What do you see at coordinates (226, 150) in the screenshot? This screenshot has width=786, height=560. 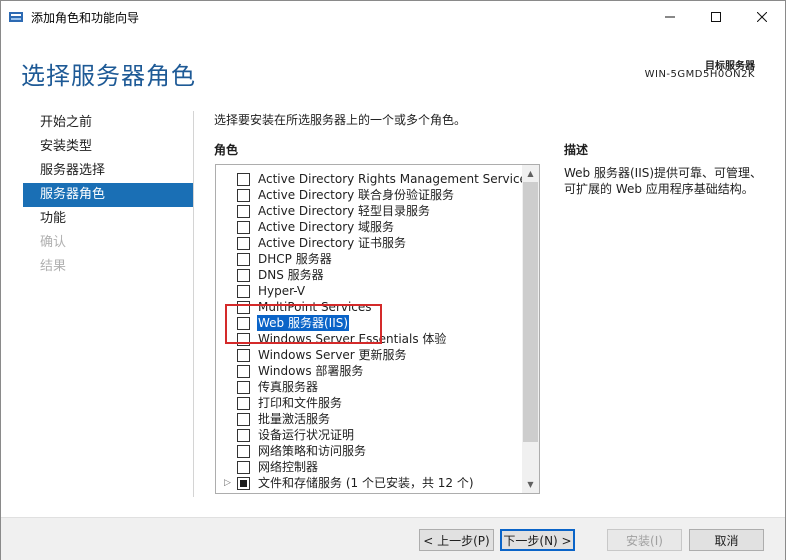 I see `roles-header: 角色` at bounding box center [226, 150].